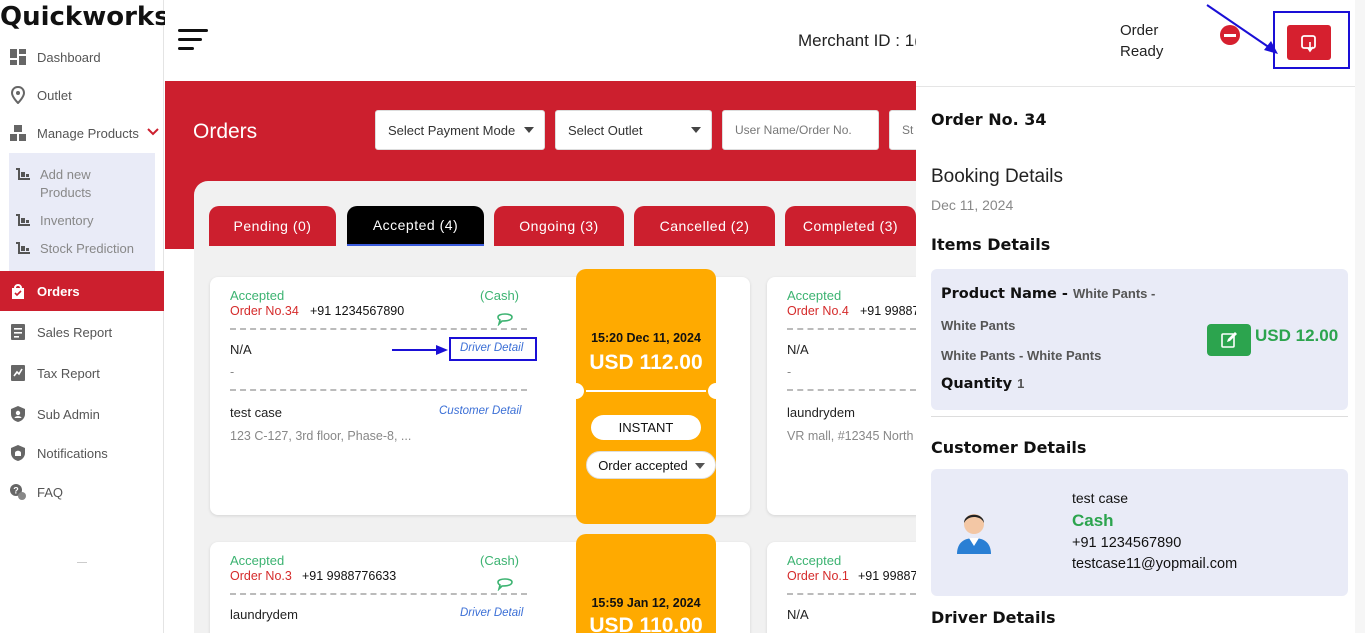 The height and width of the screenshot is (633, 1365). I want to click on remove-icon, so click(1230, 35).